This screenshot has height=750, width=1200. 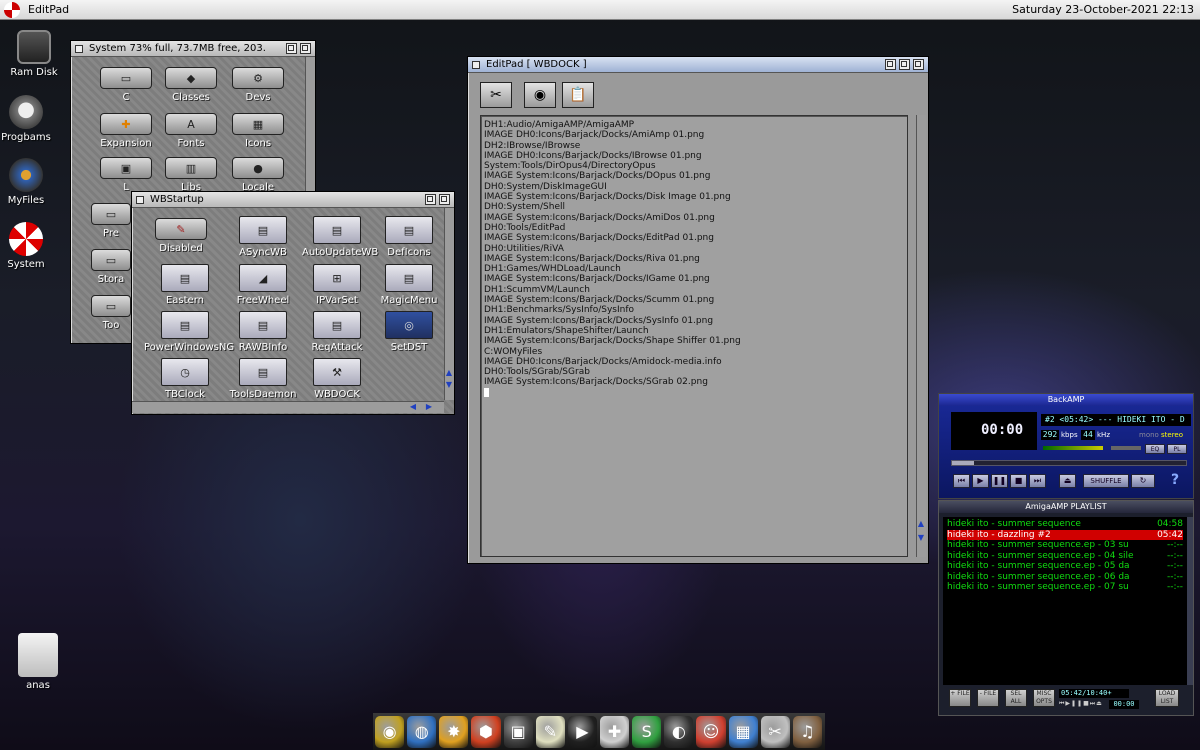 I want to click on vertical-scrollbar, so click(x=921, y=336).